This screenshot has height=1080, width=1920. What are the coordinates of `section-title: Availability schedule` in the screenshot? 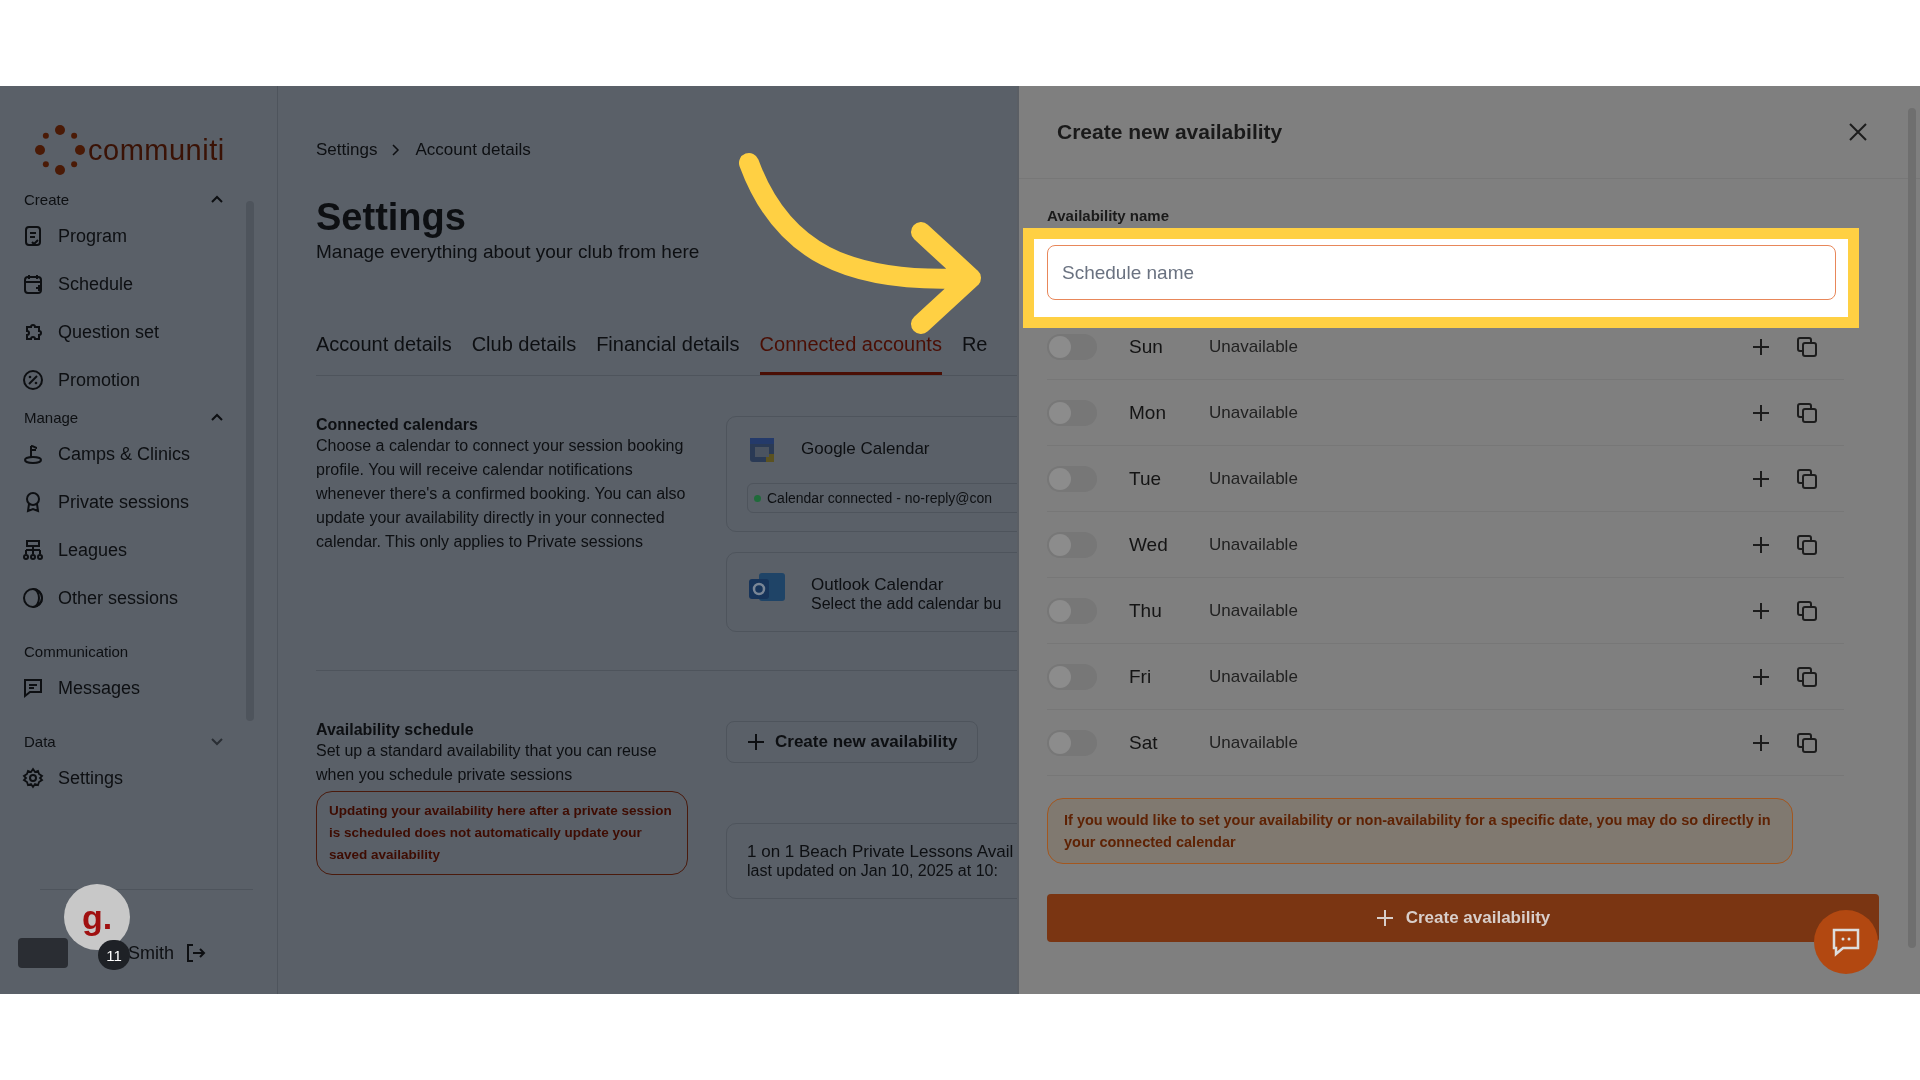 It's located at (395, 730).